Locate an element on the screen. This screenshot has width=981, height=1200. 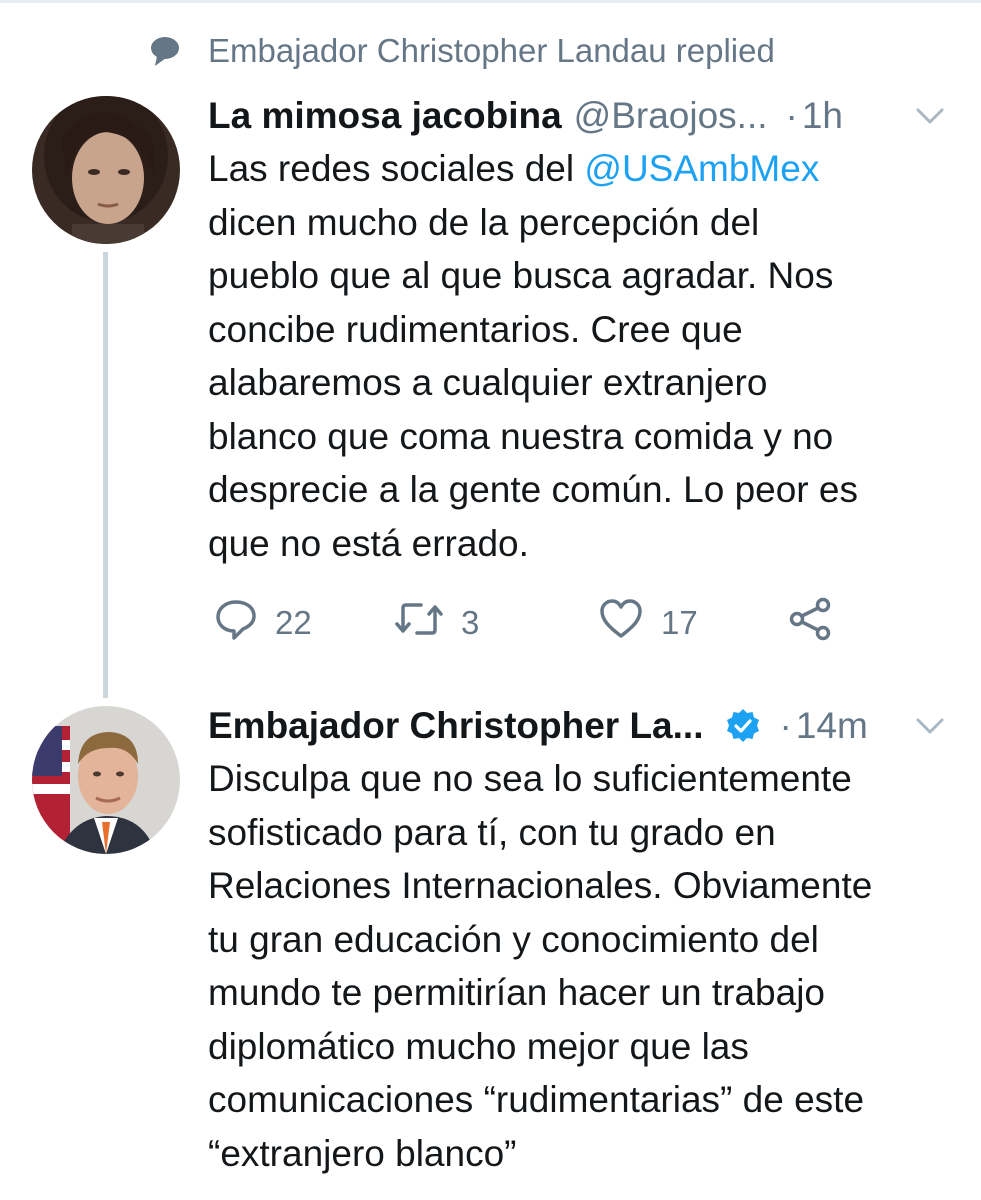
verified-badge-icon is located at coordinates (743, 726).